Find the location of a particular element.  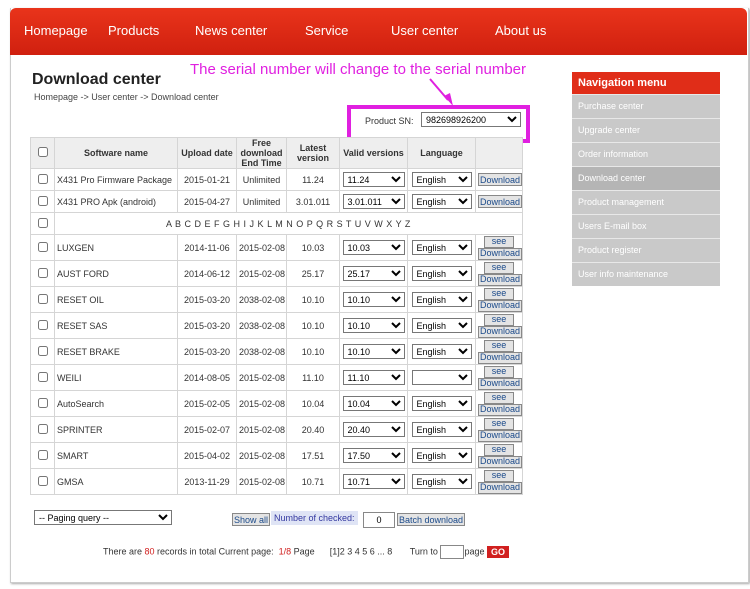

sidenav-item: User info maintenance is located at coordinates (646, 274).